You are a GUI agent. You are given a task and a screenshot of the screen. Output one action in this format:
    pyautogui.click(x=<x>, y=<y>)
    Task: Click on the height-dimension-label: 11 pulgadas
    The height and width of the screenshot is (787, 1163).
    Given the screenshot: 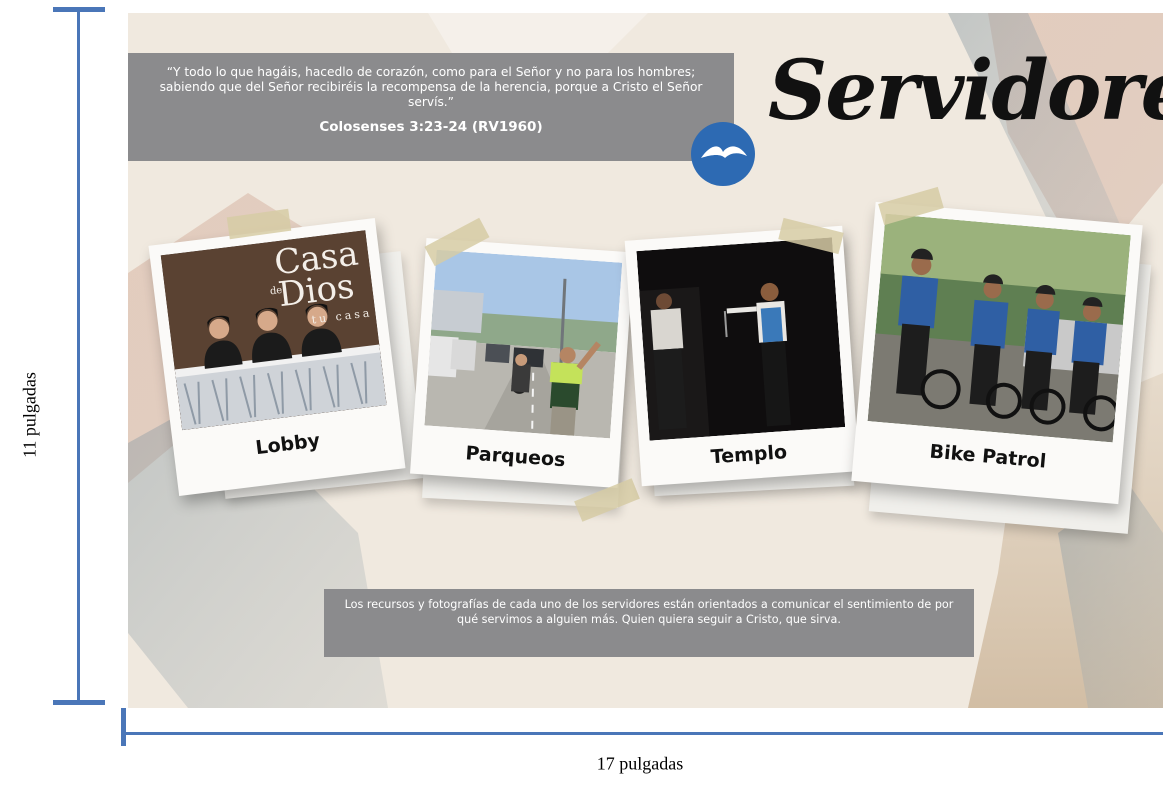 What is the action you would take?
    pyautogui.click(x=29, y=415)
    